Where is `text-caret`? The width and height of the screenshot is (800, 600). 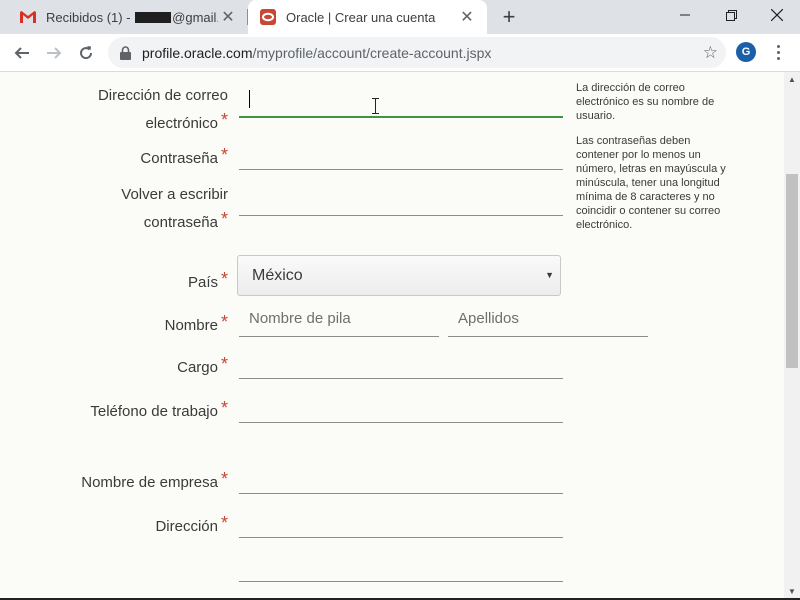
text-caret is located at coordinates (249, 99).